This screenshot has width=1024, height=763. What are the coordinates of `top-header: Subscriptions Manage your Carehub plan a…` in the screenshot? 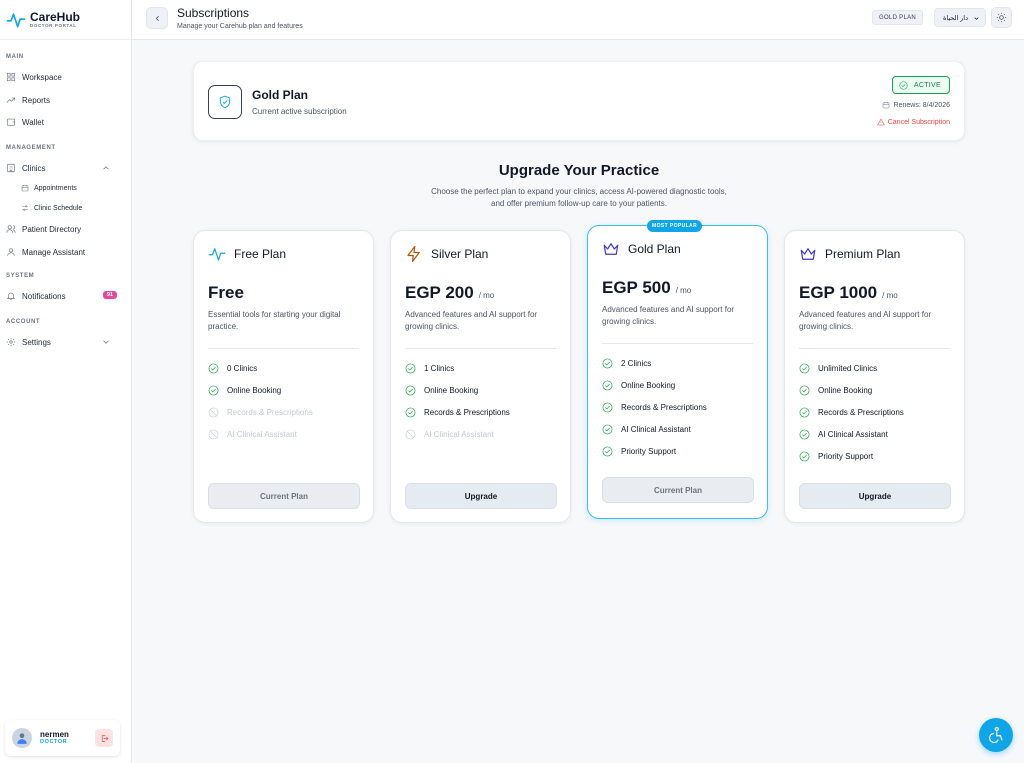 It's located at (578, 20).